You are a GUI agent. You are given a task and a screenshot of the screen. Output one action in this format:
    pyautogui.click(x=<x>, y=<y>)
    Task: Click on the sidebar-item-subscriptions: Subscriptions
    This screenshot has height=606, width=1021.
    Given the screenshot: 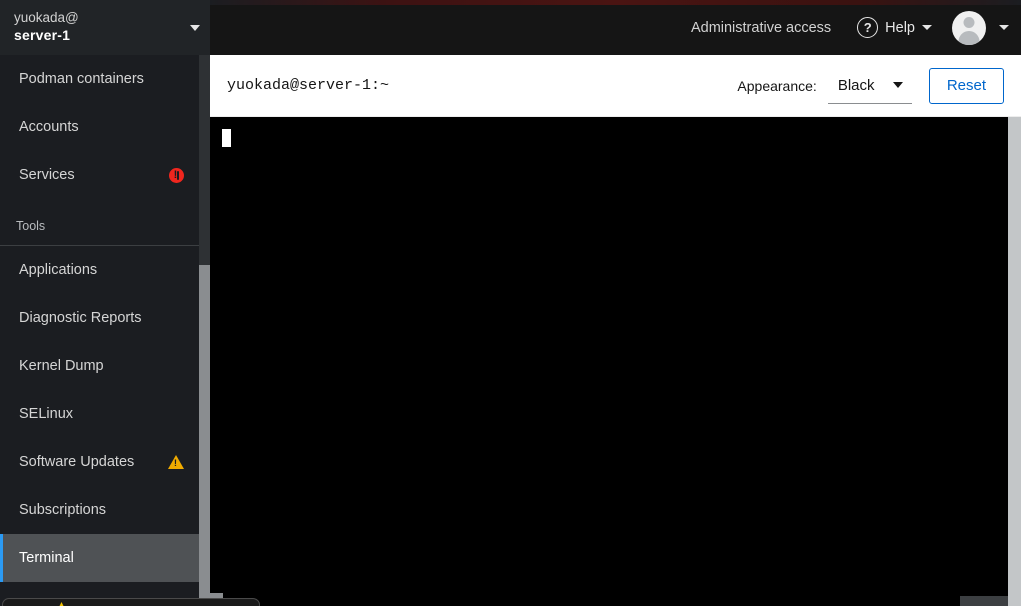 What is the action you would take?
    pyautogui.click(x=105, y=510)
    